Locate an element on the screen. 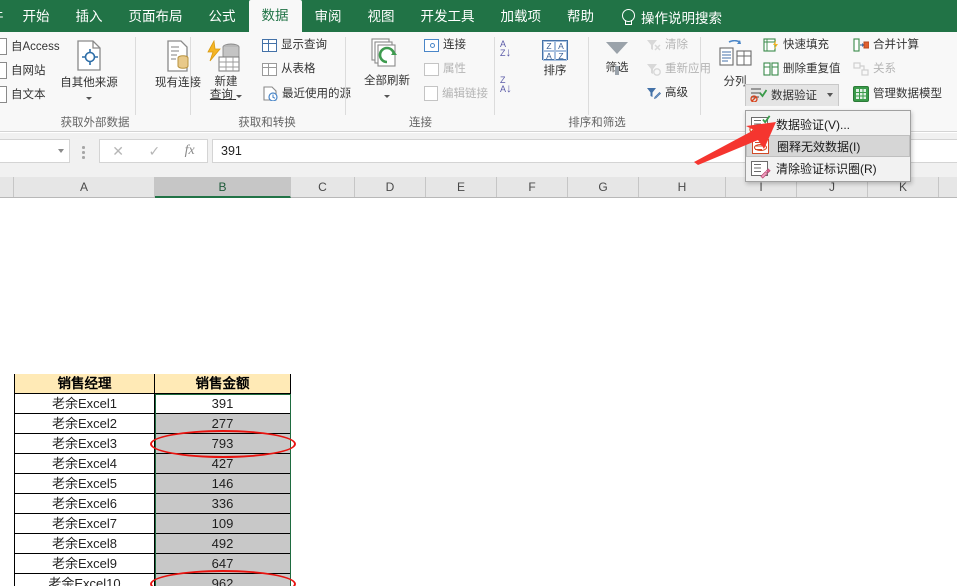  confirm-edit-icon: ✓ is located at coordinates (154, 151).